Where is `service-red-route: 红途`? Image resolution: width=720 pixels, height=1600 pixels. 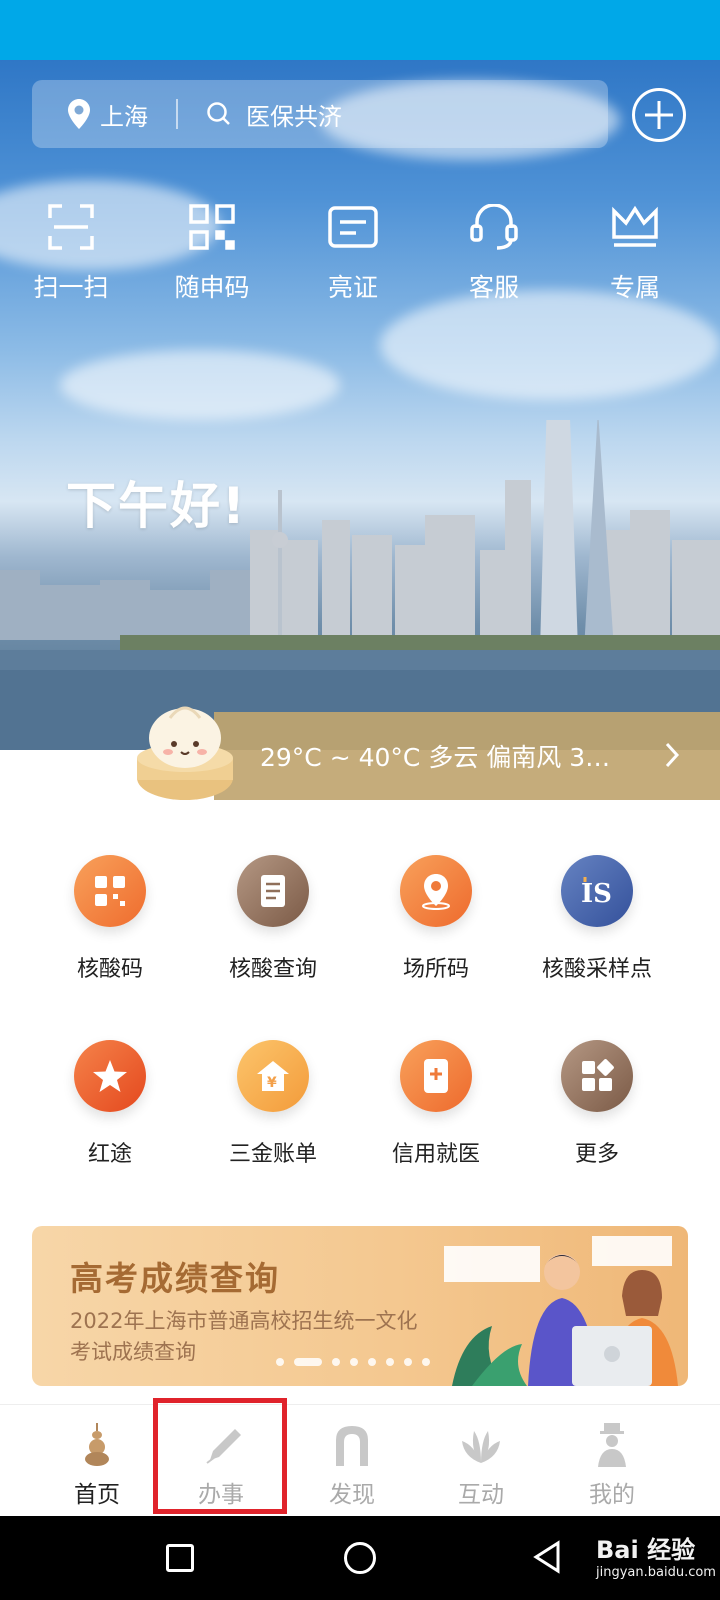
service-red-route: 红途 is located at coordinates (110, 1104).